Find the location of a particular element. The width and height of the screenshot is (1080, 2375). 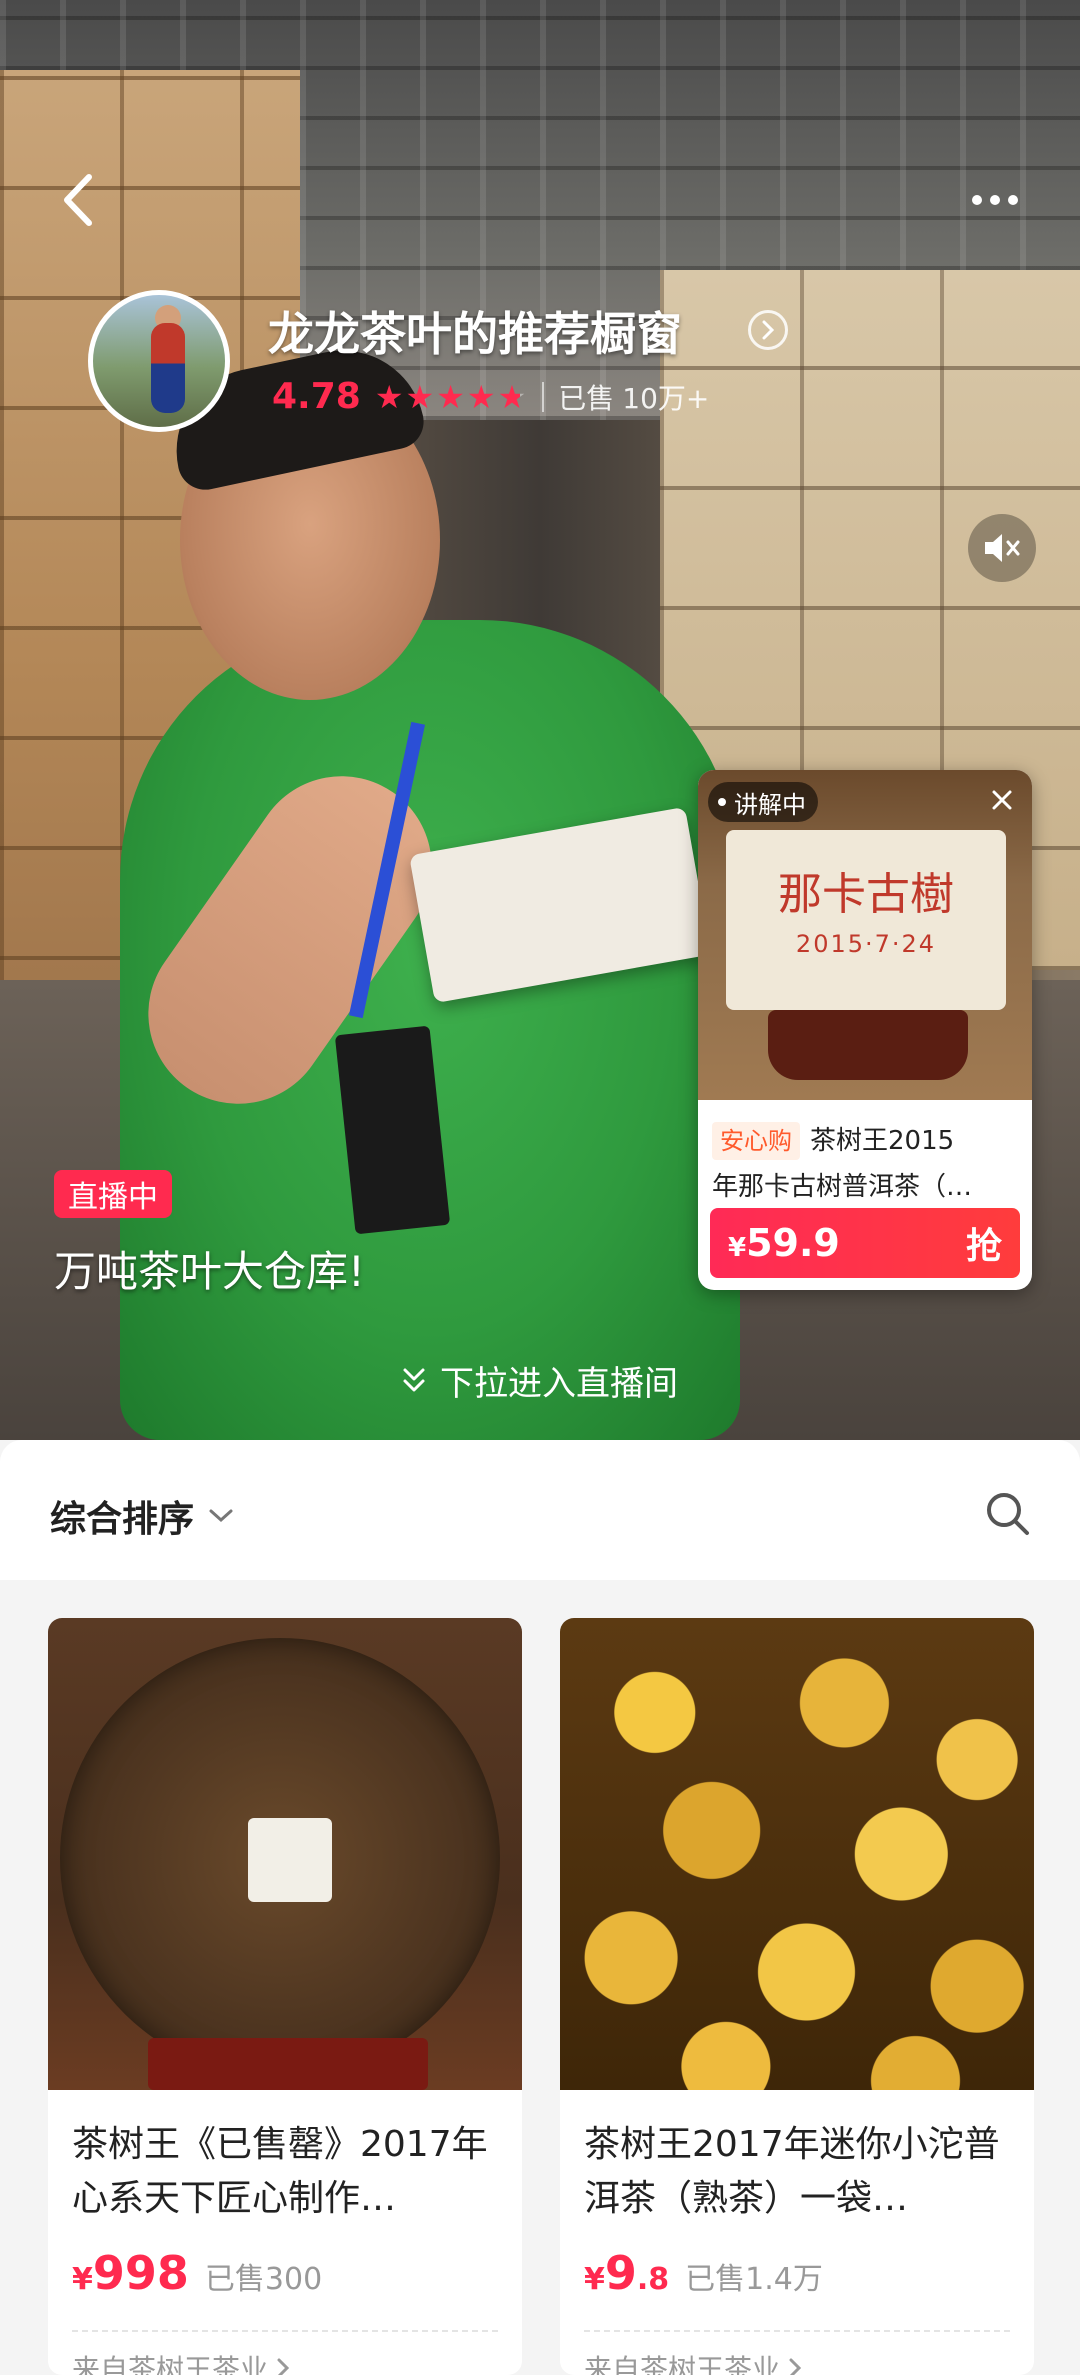

chevron-left-icon is located at coordinates (78, 200).